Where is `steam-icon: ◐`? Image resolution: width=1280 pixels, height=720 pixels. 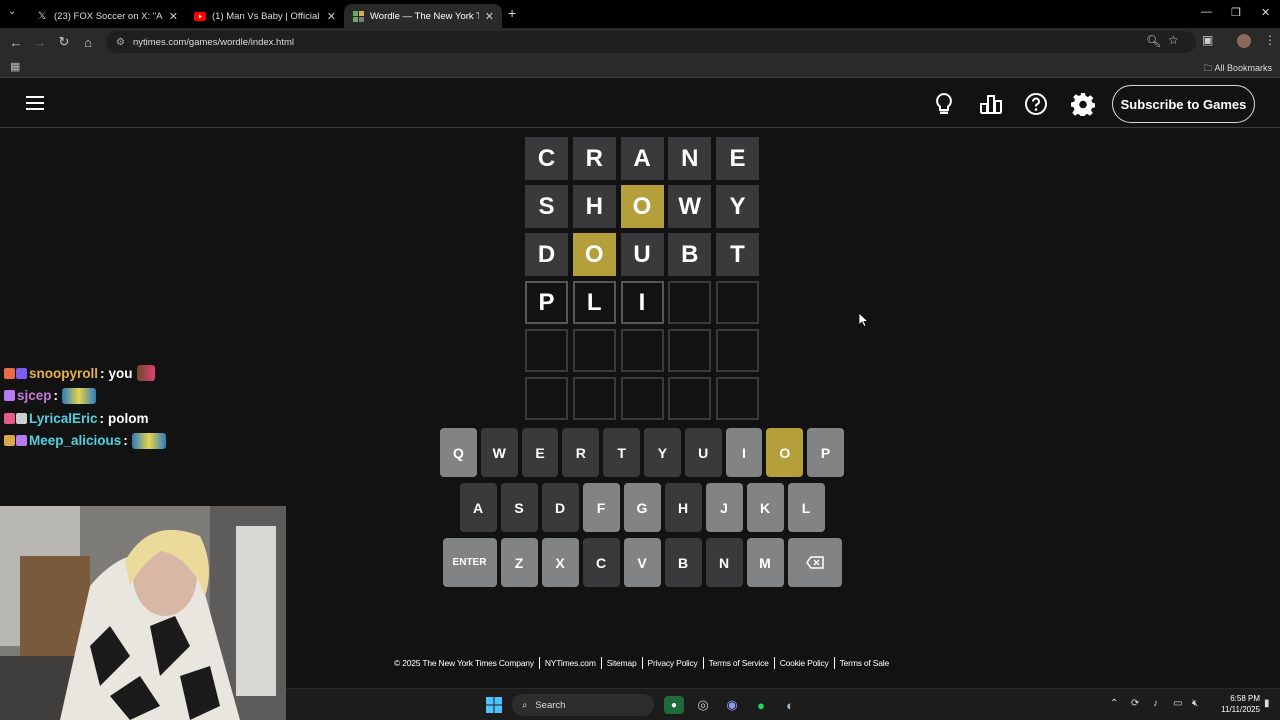
steam-icon: ◐ is located at coordinates (790, 705).